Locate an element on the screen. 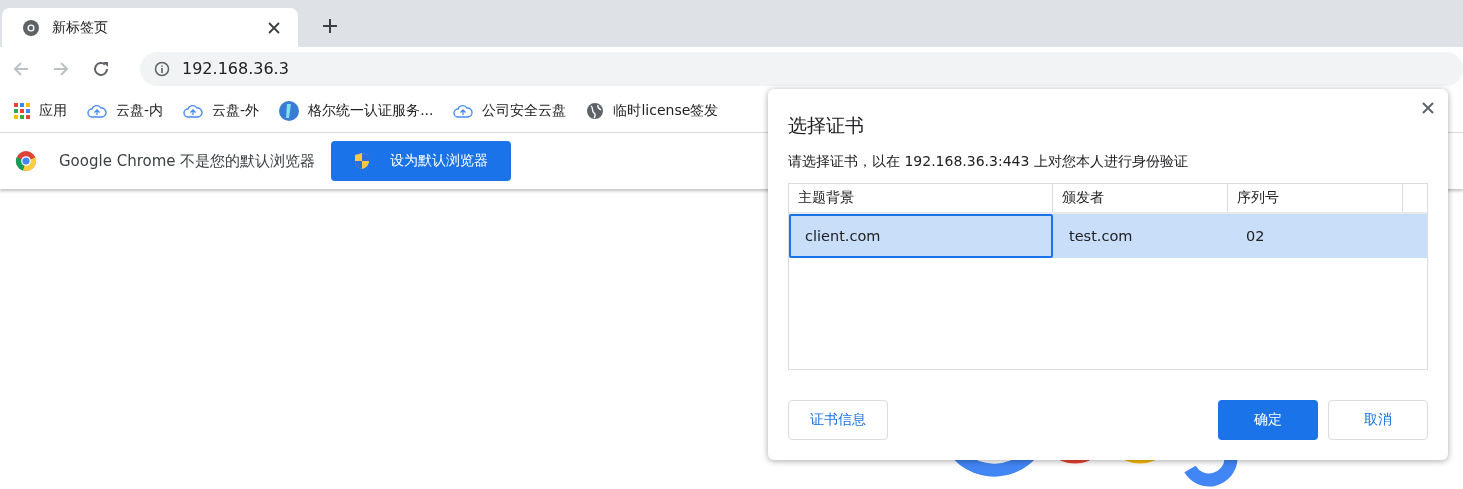  site-icon is located at coordinates (289, 111).